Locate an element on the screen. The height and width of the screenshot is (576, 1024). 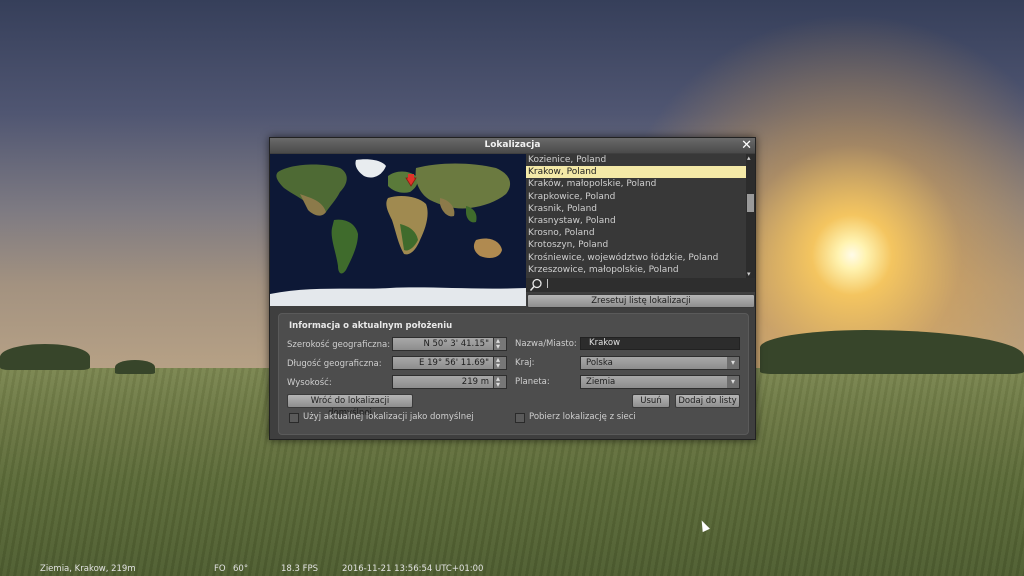
planet-label: Planeta: is located at coordinates (532, 382).